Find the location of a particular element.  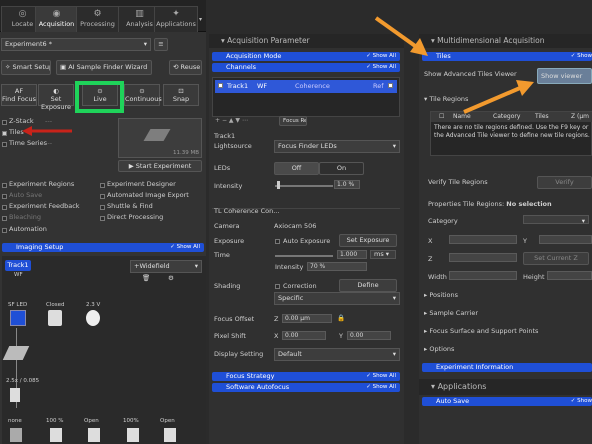

camera-port-icon is located at coordinates (133, 435).